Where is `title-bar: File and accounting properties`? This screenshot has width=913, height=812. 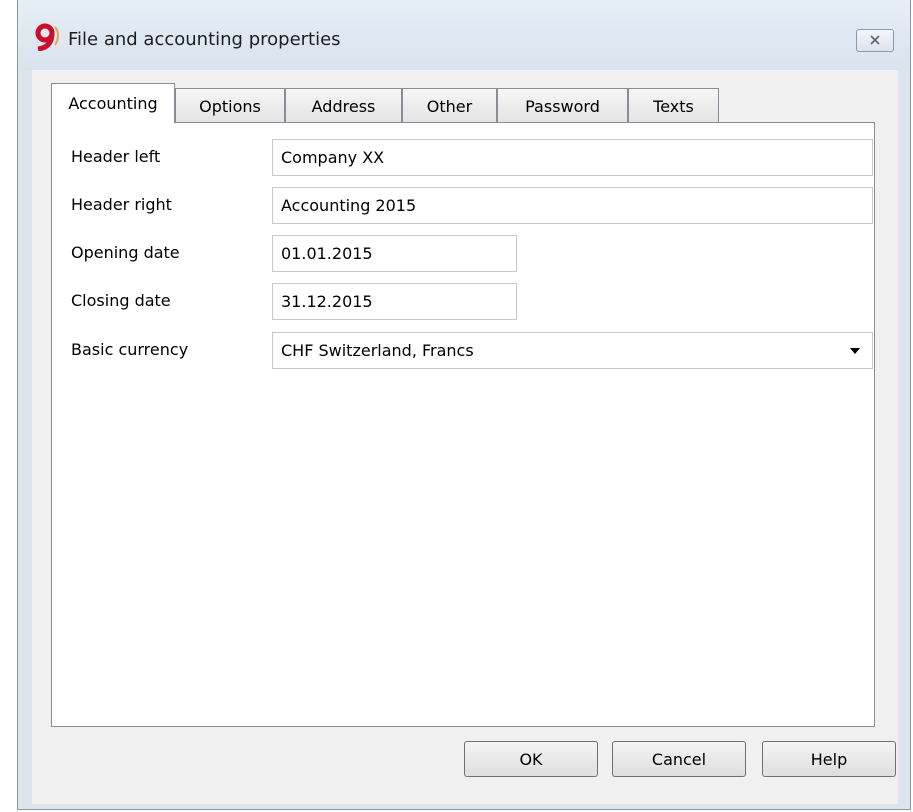
title-bar: File and accounting properties is located at coordinates (464, 35).